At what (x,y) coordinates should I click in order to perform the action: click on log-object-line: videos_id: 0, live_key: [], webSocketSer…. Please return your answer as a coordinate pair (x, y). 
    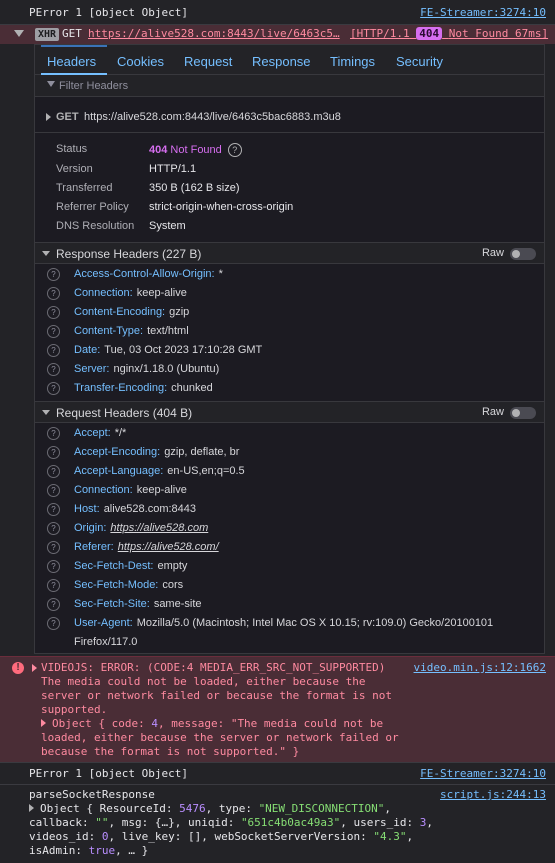
    Looking at the image, I should click on (221, 836).